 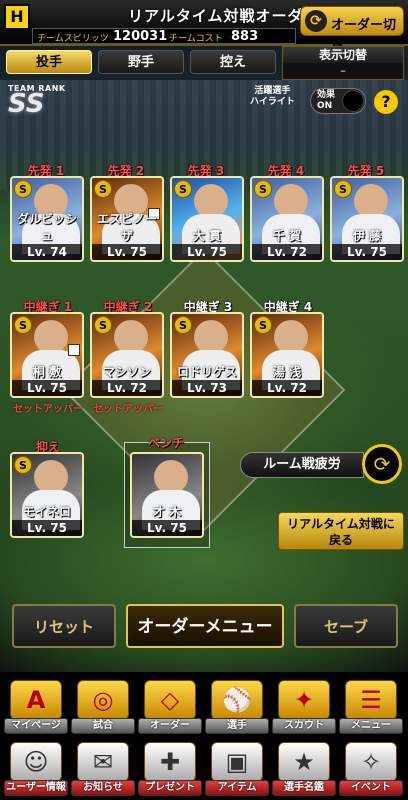 I want to click on swap-arrows-icon: ⟳, so click(x=316, y=21).